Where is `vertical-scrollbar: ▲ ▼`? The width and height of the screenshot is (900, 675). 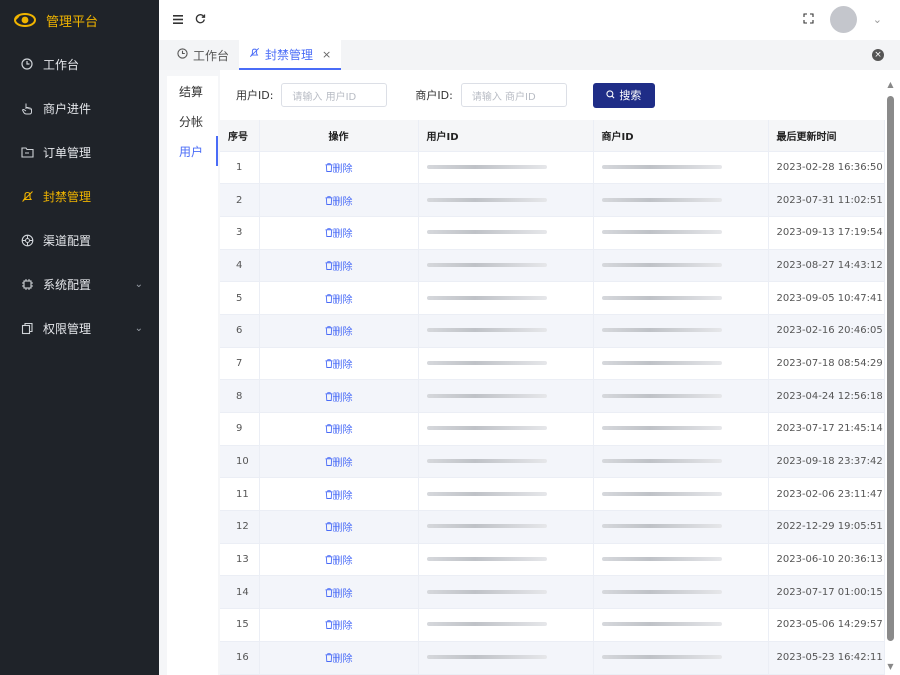
vertical-scrollbar: ▲ ▼ is located at coordinates (890, 375).